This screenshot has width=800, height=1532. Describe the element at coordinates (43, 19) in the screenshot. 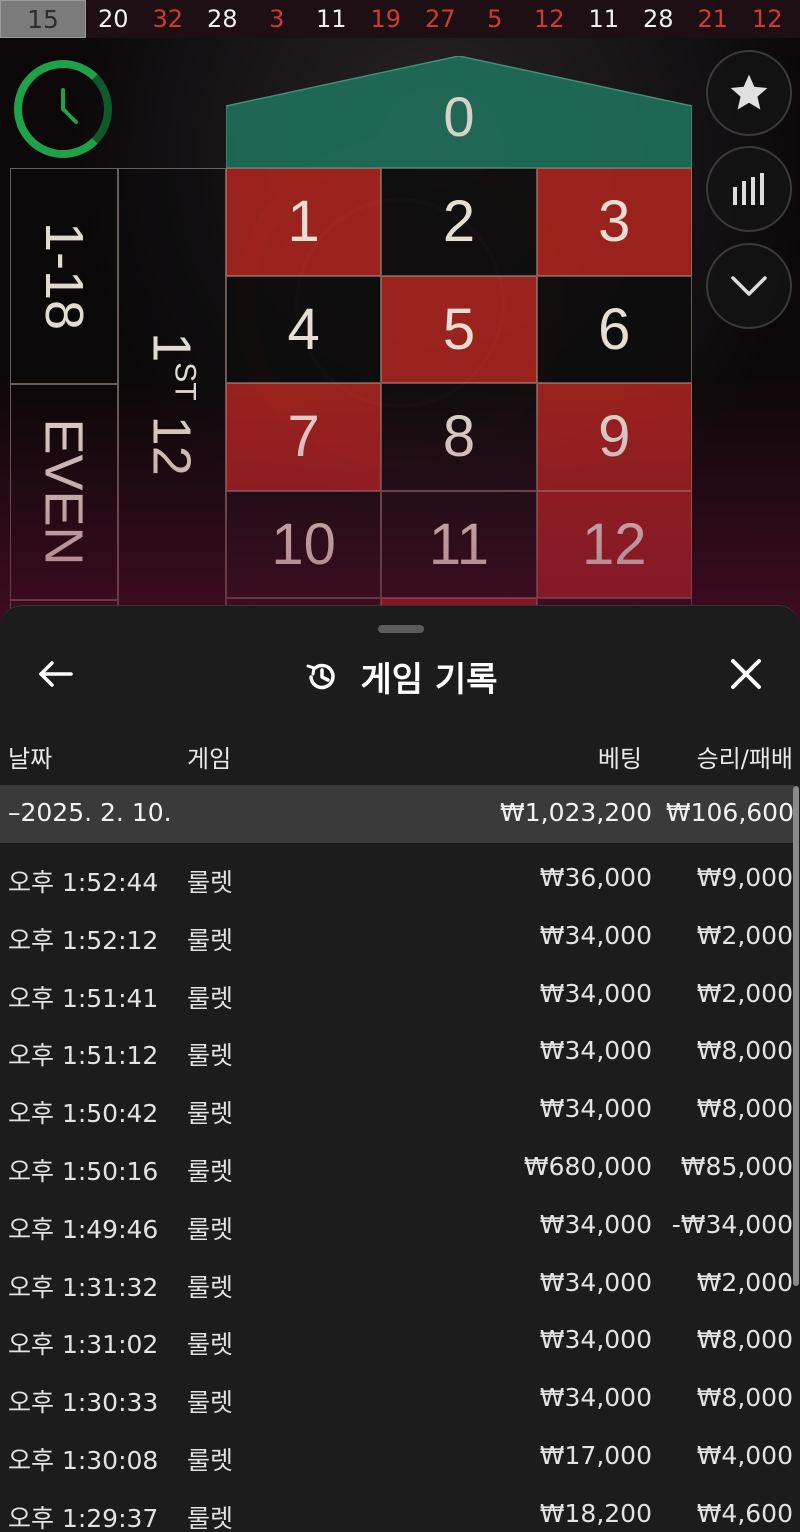

I see `history-result-latest: 15` at that location.